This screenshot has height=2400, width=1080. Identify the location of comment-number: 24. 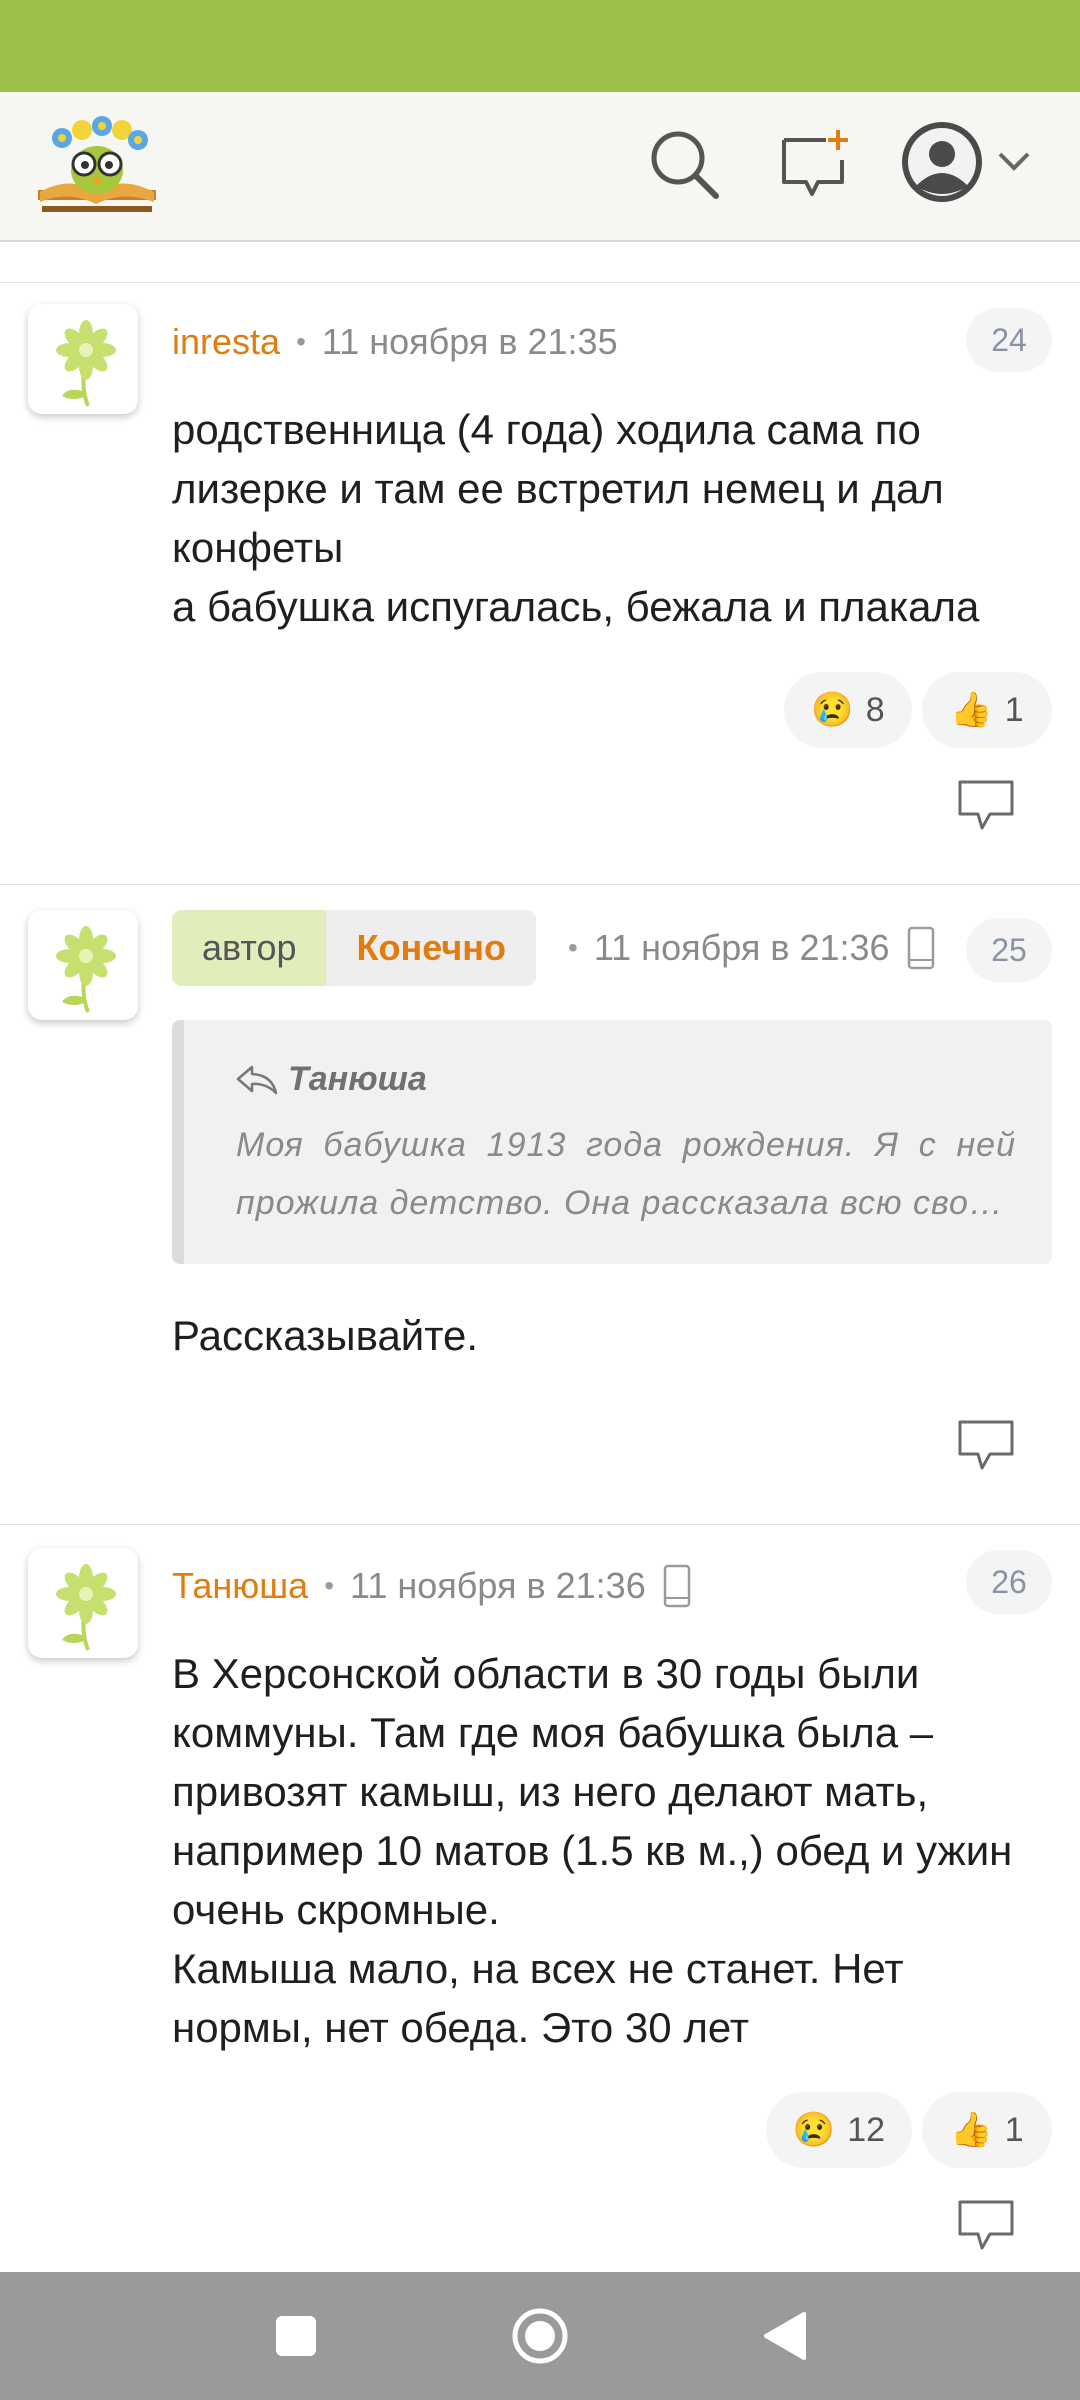
(1009, 340).